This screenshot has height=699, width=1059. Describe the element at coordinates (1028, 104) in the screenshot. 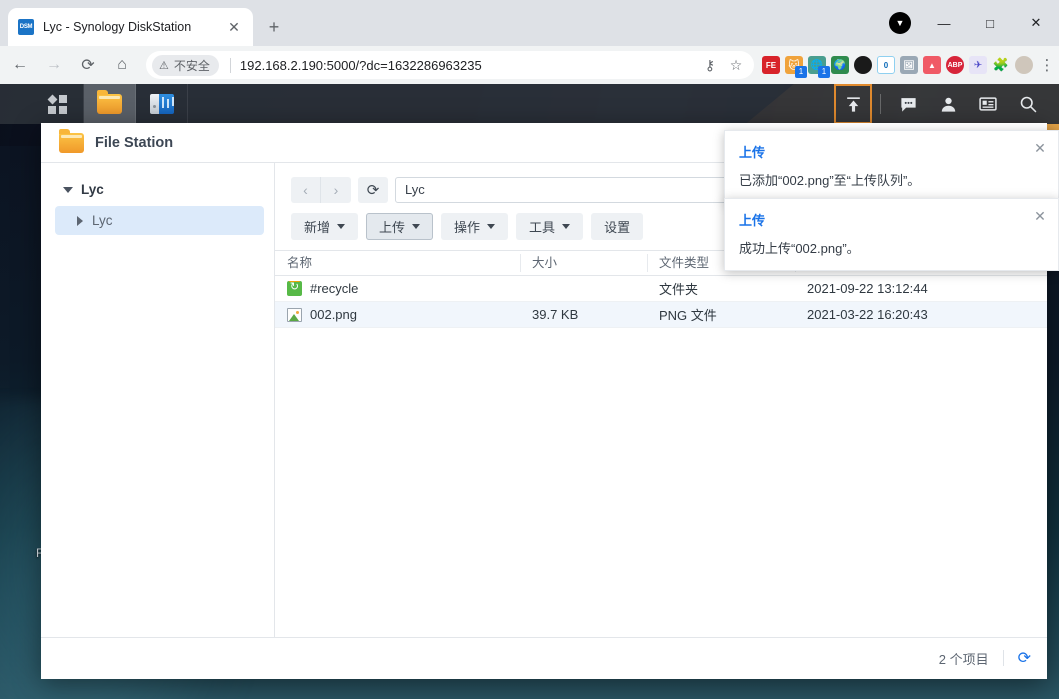

I see `search-icon` at that location.